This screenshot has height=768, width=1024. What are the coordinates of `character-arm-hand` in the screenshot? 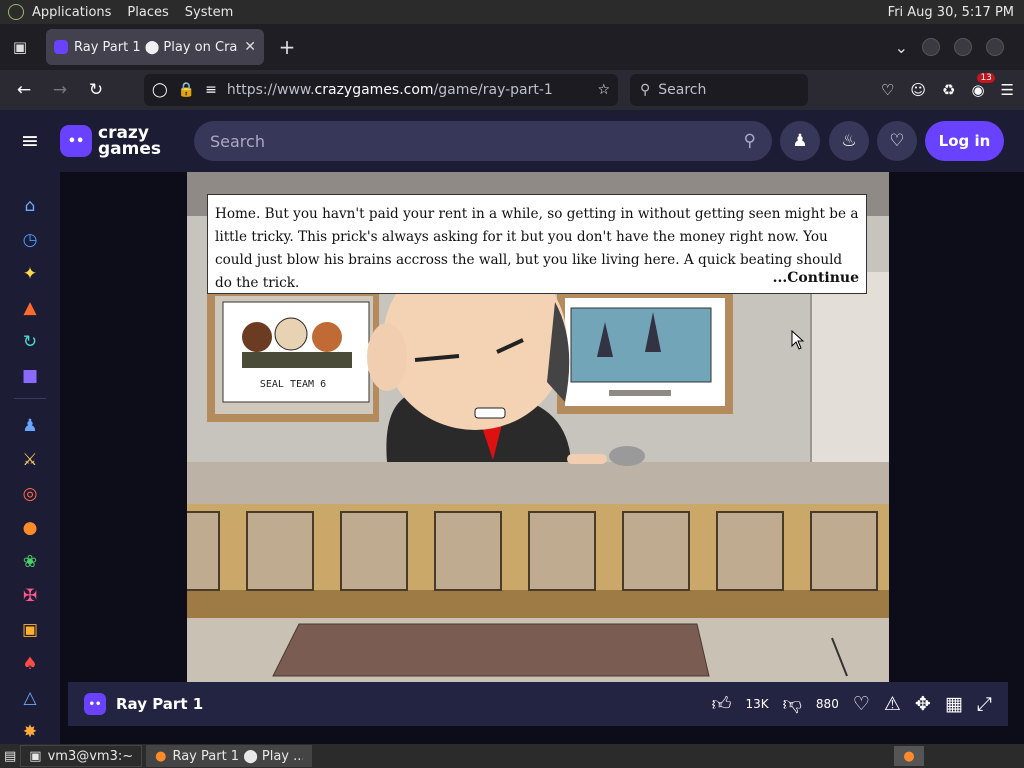 It's located at (587, 459).